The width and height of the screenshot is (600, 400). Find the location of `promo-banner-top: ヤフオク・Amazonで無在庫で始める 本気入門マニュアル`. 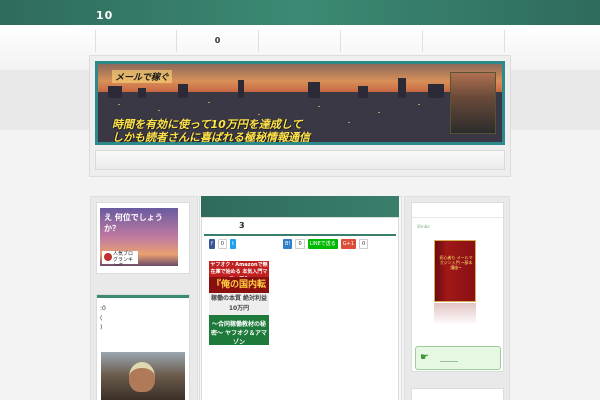

promo-banner-top: ヤフオク・Amazonで無在庫で始める 本気入門マニュアル is located at coordinates (239, 269).